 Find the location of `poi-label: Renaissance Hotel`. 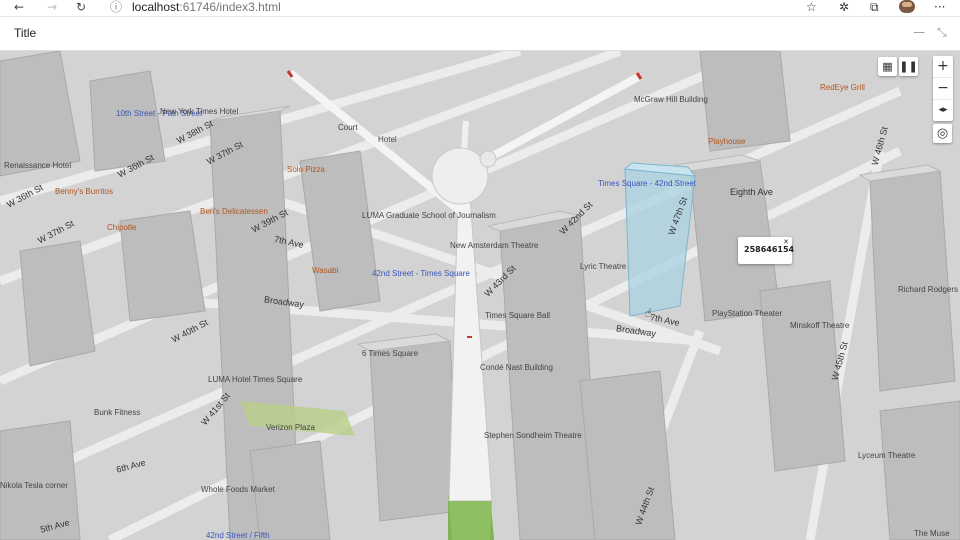

poi-label: Renaissance Hotel is located at coordinates (38, 165).